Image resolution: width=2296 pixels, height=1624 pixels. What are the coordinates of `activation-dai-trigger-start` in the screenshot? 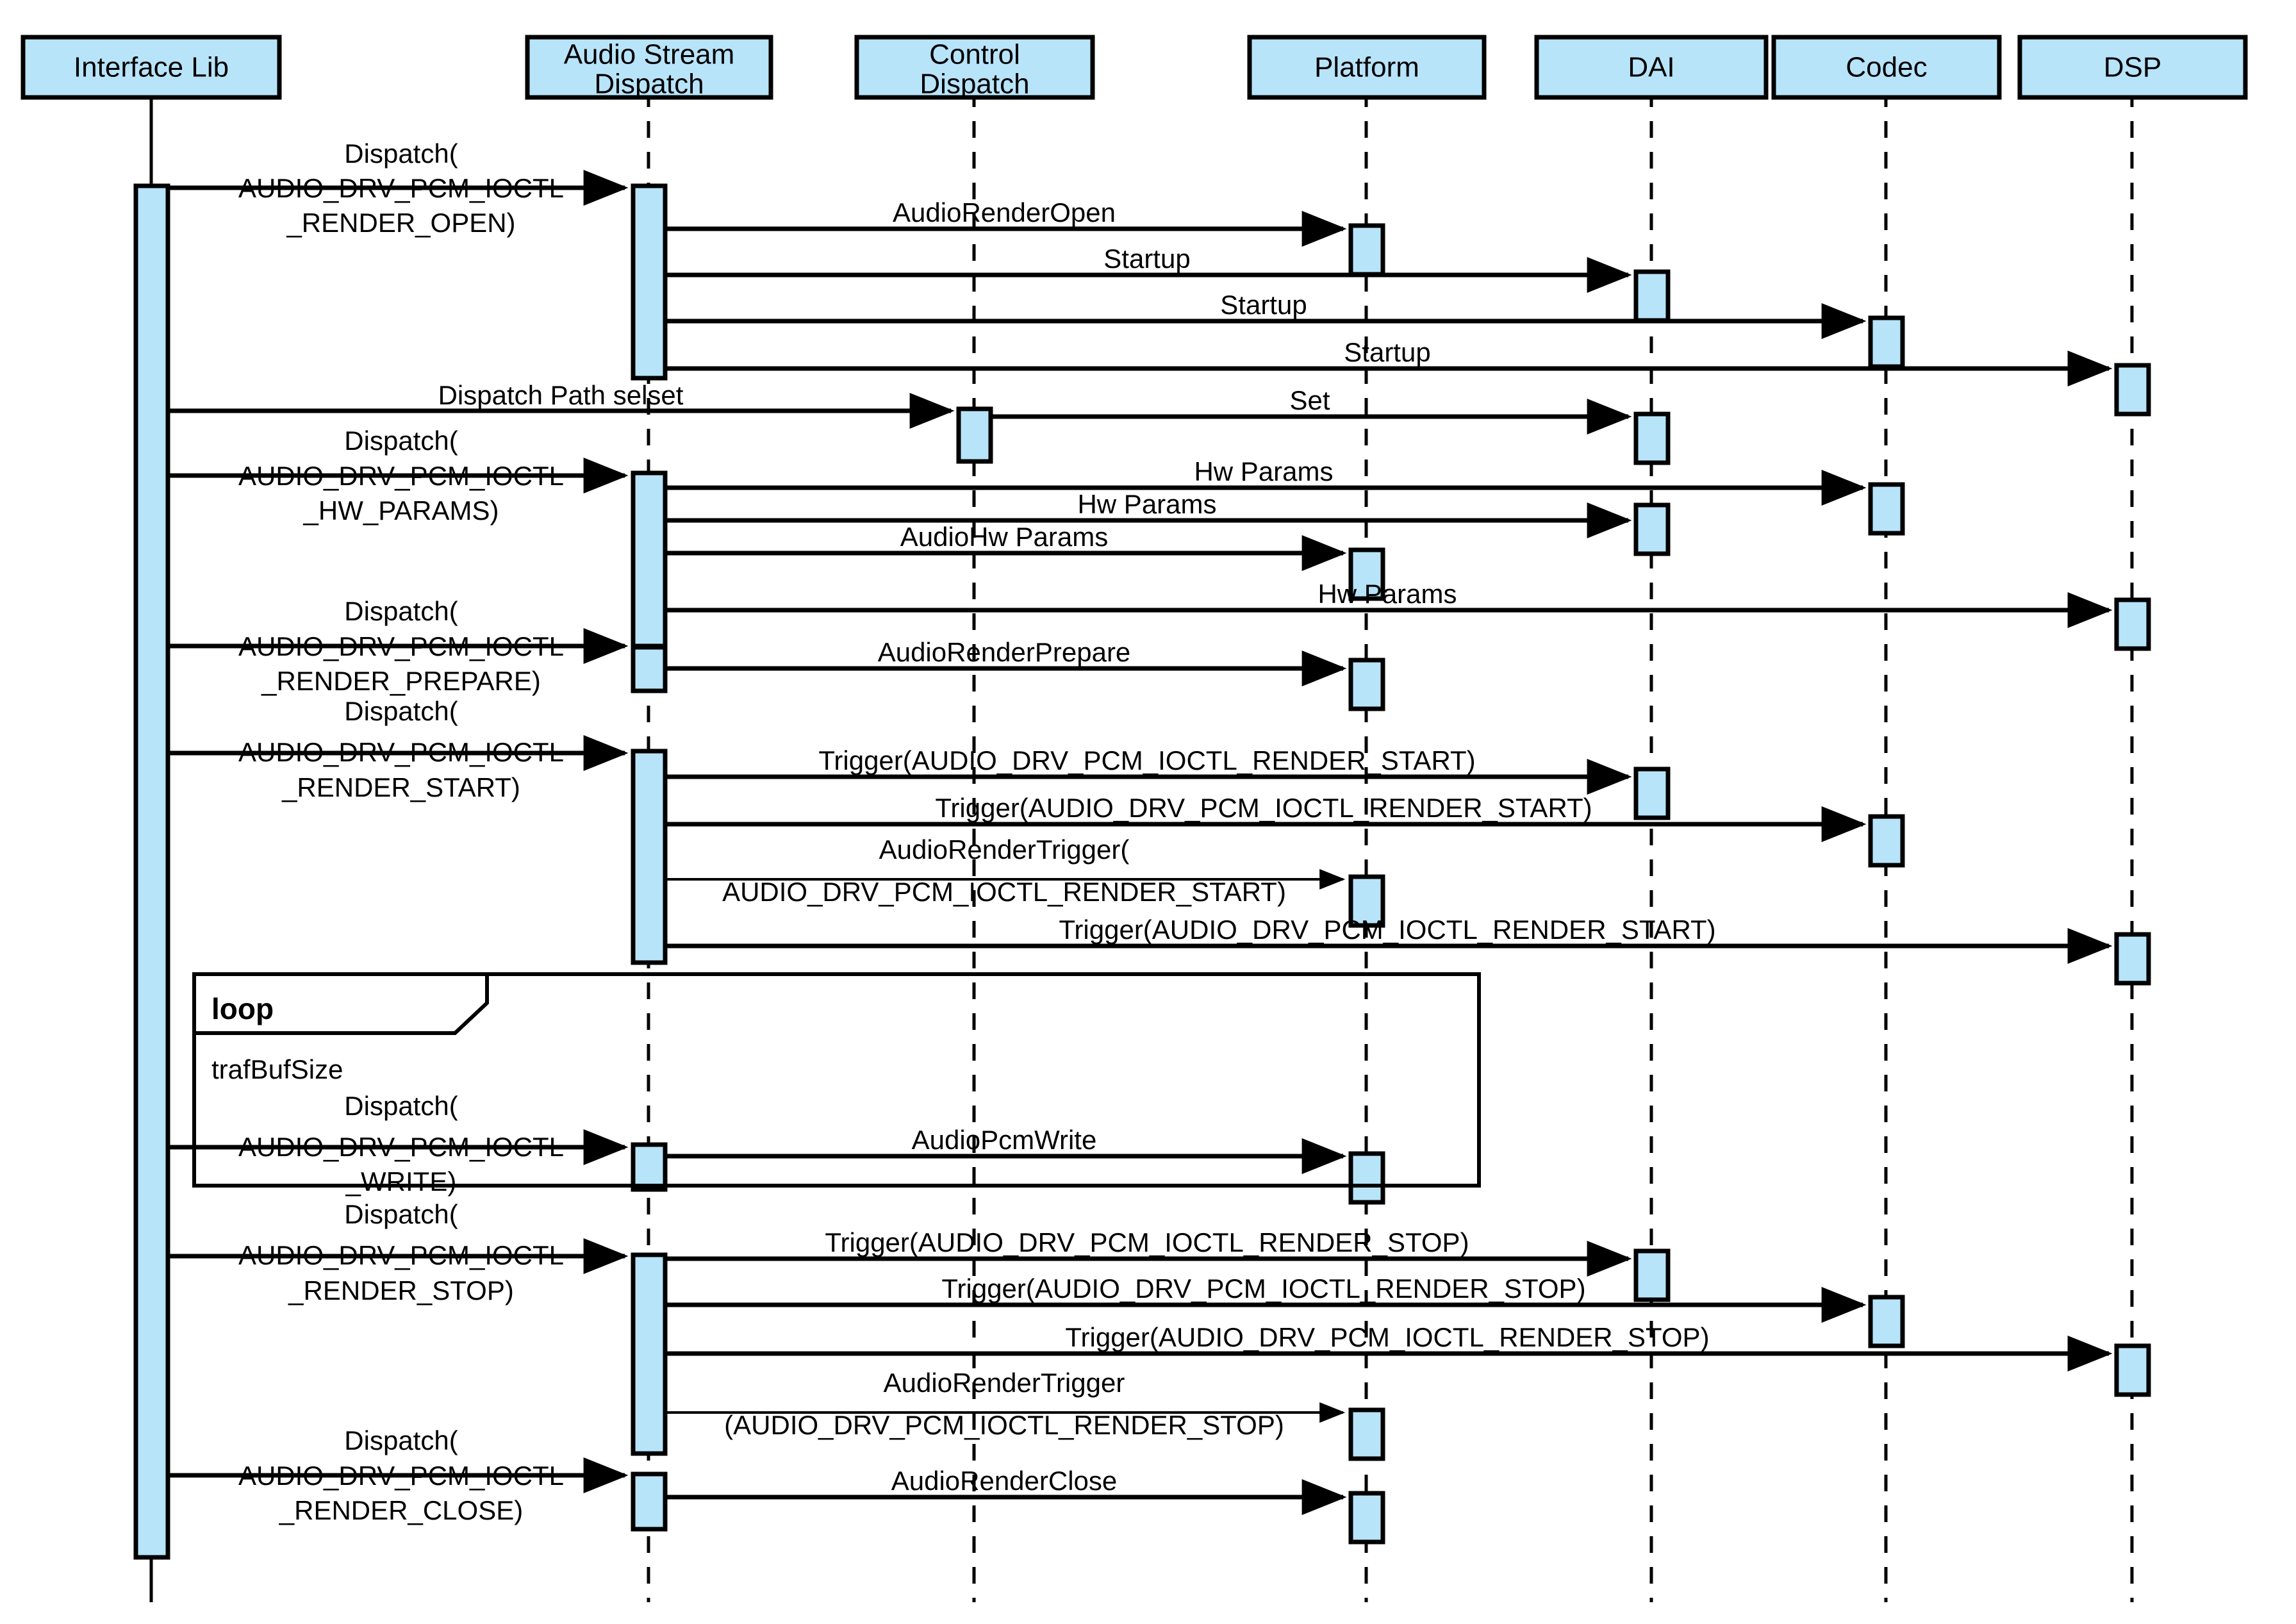 It's located at (1652, 793).